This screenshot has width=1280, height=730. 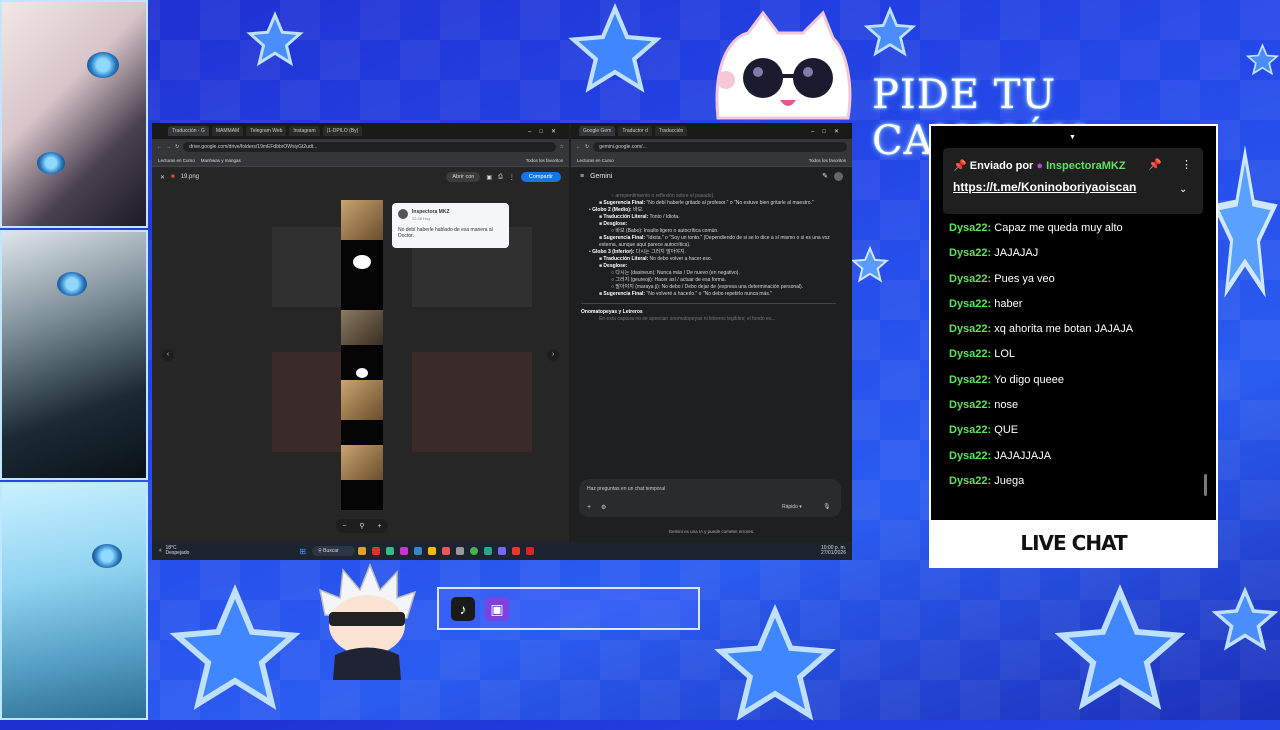 What do you see at coordinates (711, 160) in the screenshot?
I see `bookmarks-bar: Lecturas en Curso Todos los favoritos` at bounding box center [711, 160].